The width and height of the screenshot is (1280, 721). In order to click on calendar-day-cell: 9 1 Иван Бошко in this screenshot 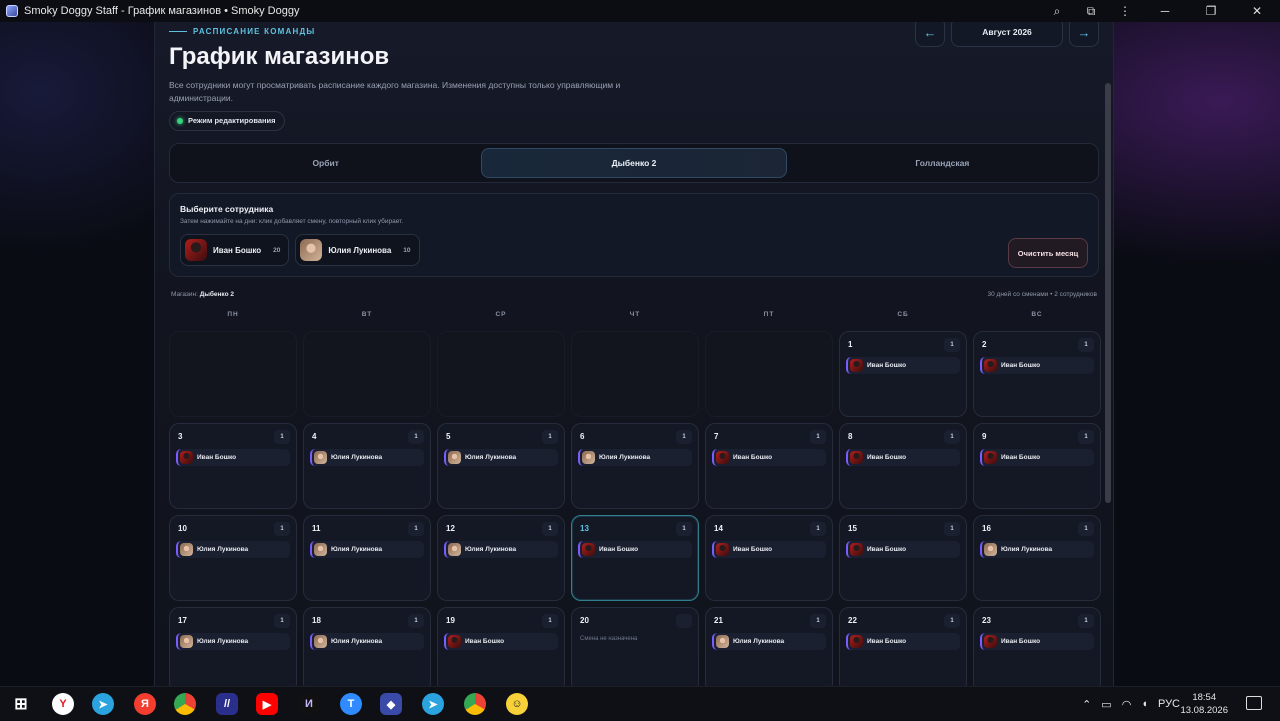, I will do `click(1037, 466)`.